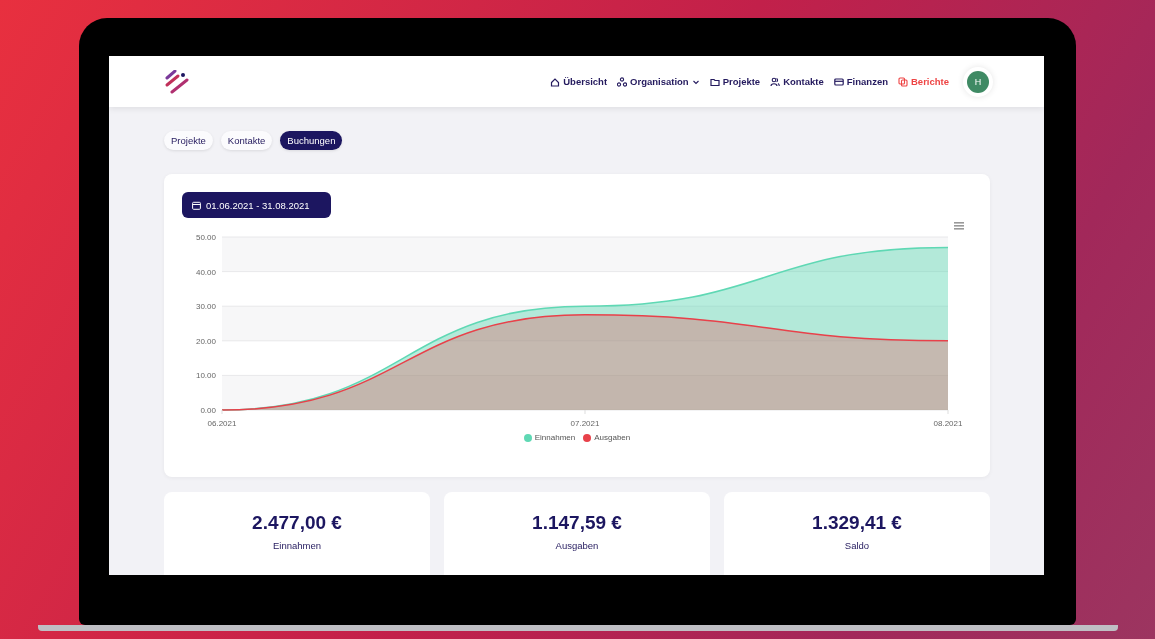 The image size is (1155, 639). What do you see at coordinates (585, 423) in the screenshot?
I see `x-axis-label: 07.2021` at bounding box center [585, 423].